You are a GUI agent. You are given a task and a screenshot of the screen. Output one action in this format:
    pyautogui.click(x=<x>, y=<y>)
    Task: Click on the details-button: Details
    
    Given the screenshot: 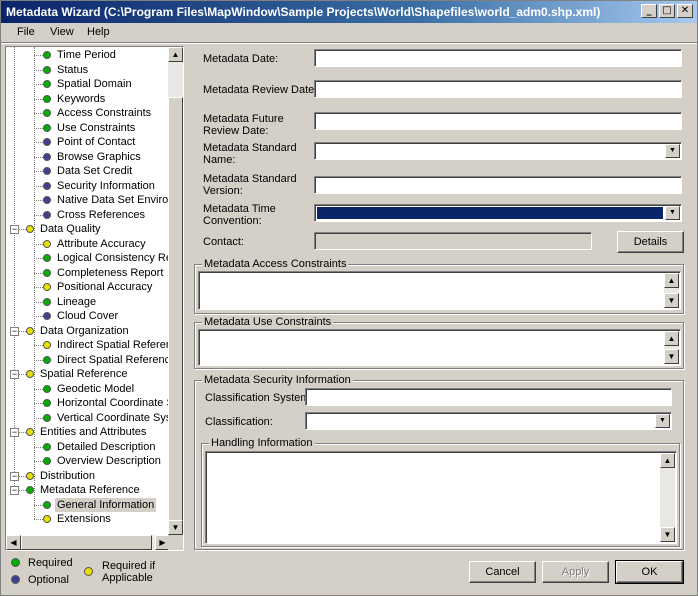 What is the action you would take?
    pyautogui.click(x=650, y=242)
    